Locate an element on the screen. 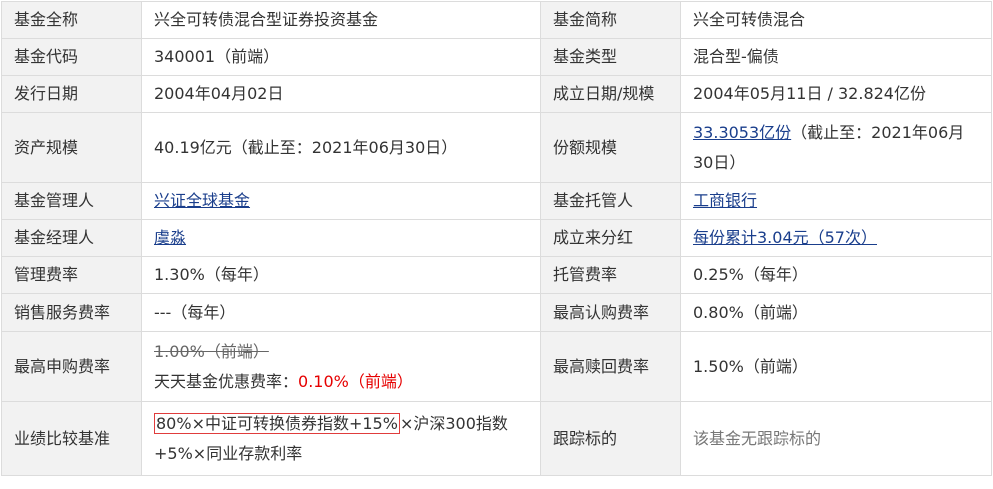  share-size-label: 份额规模 is located at coordinates (610, 147).